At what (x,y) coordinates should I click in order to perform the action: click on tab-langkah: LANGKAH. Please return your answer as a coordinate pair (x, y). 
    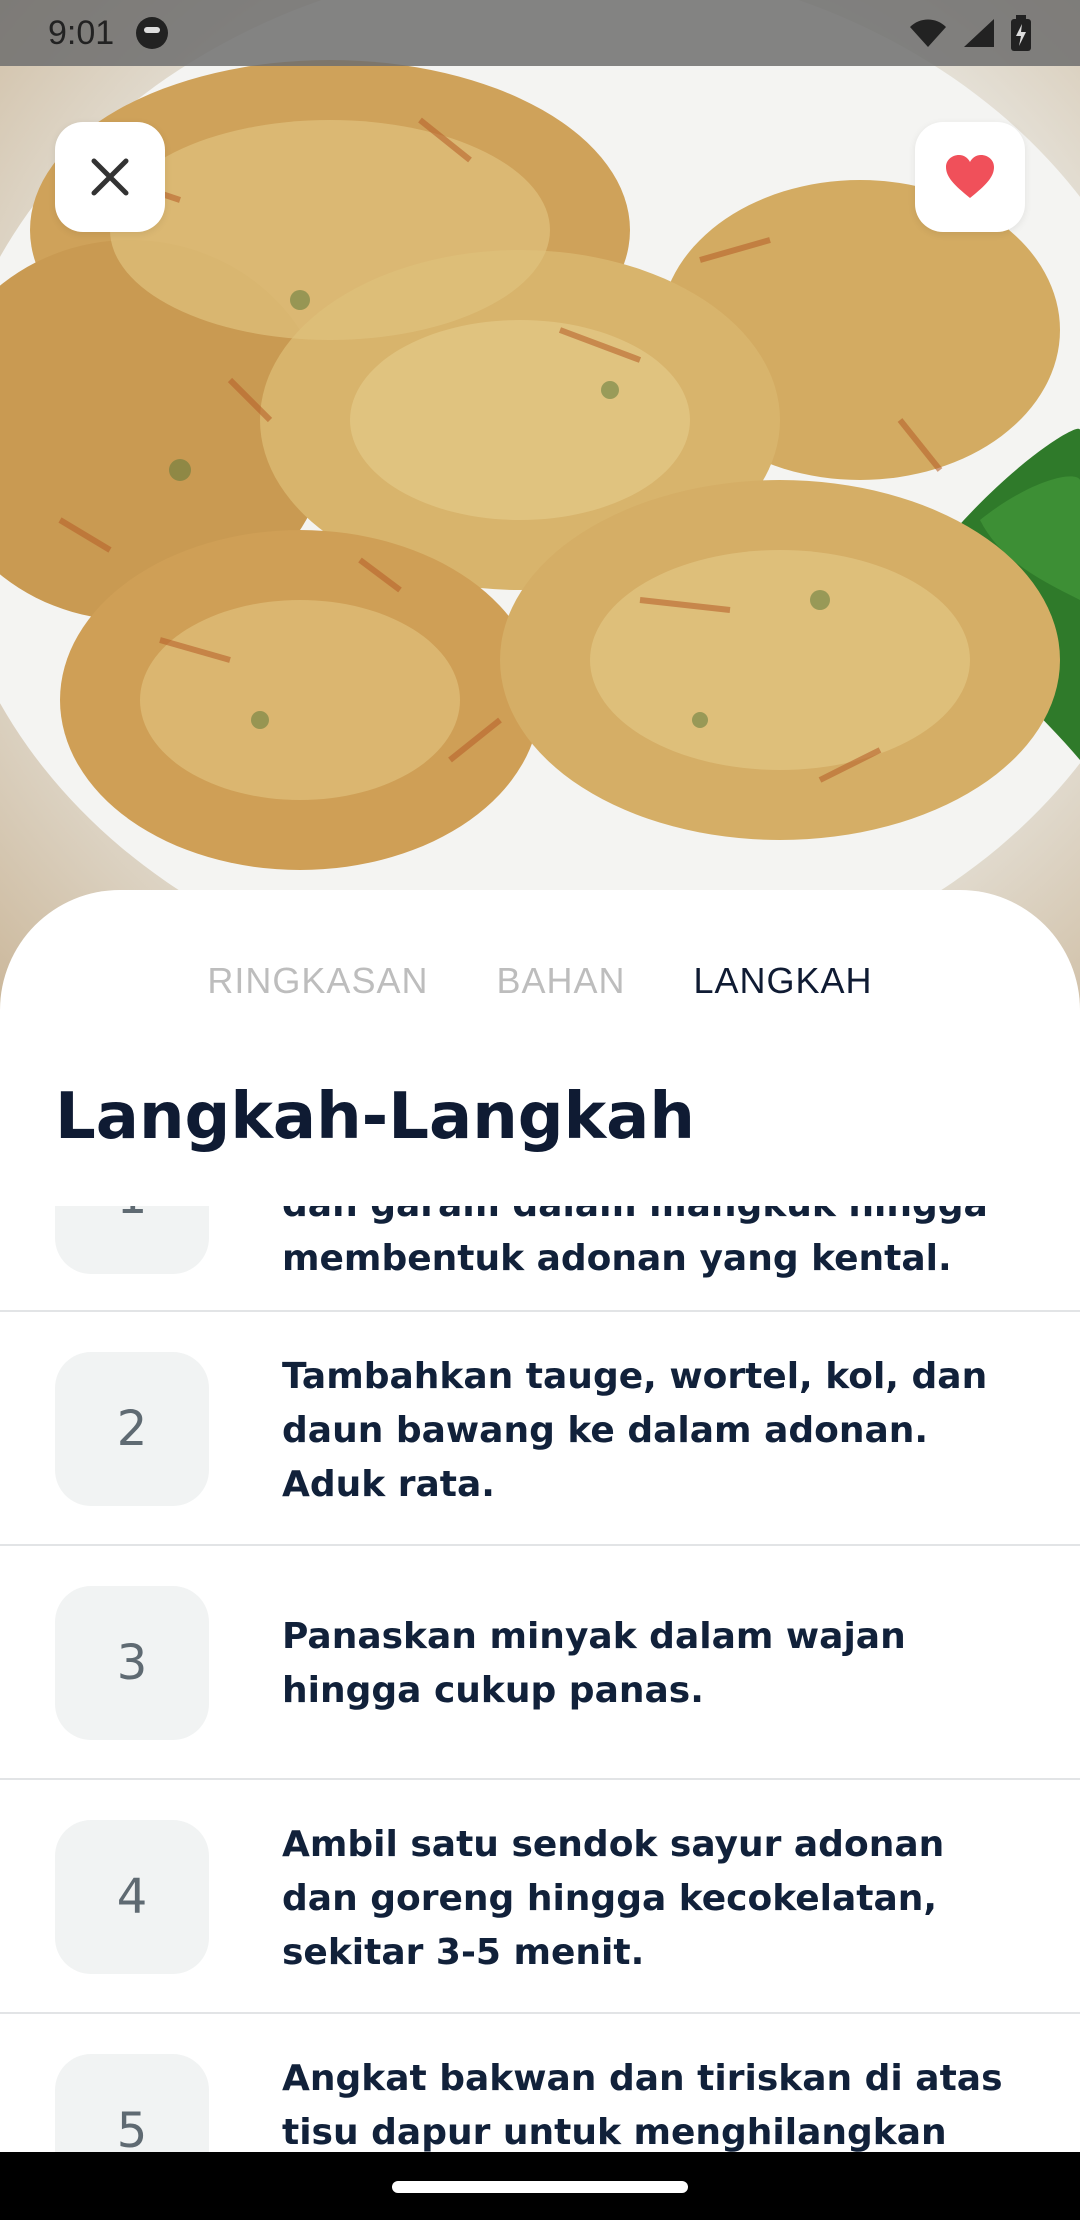
    Looking at the image, I should click on (783, 981).